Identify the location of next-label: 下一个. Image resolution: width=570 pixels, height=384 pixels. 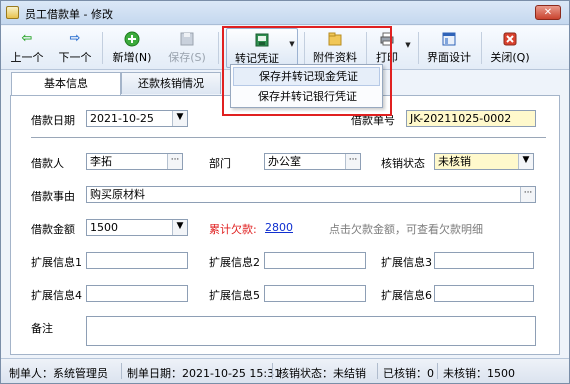
(75, 57).